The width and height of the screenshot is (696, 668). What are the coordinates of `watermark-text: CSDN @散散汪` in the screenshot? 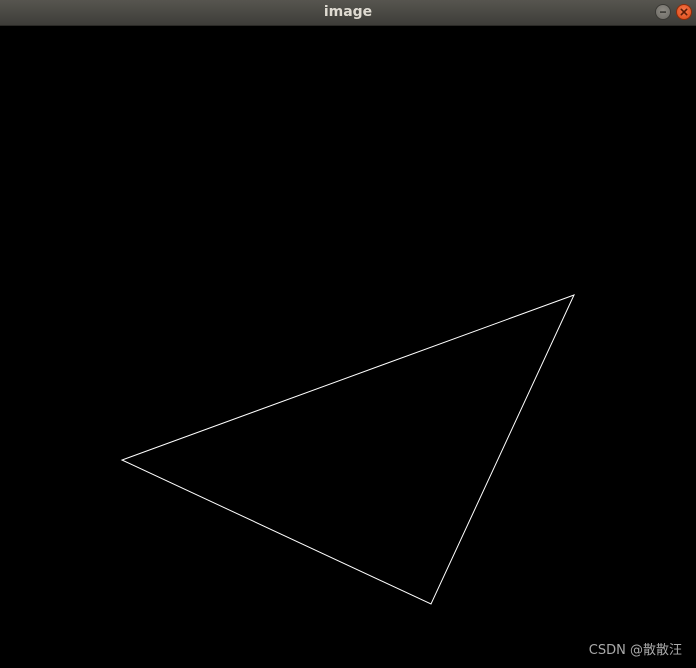 It's located at (635, 650).